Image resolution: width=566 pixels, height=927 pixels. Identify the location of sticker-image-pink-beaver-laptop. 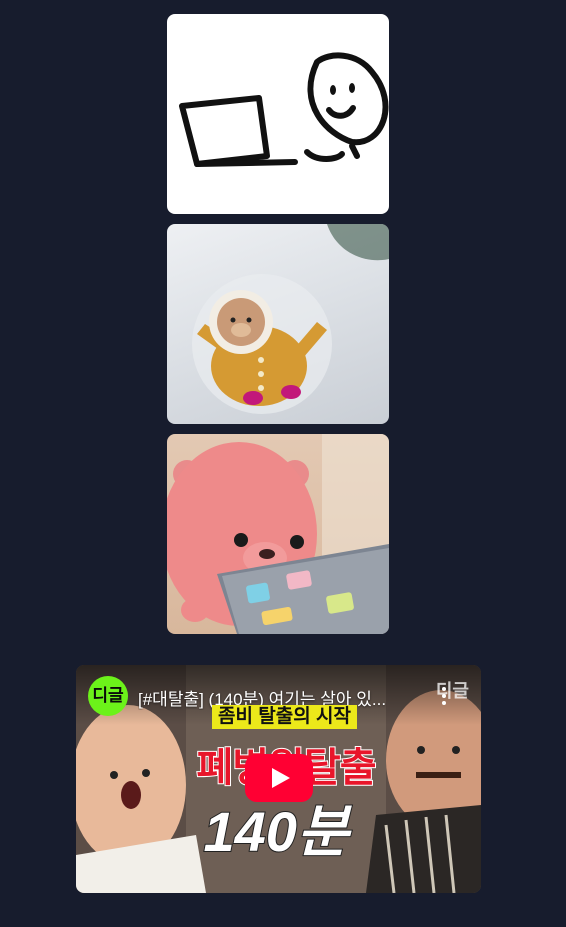
(278, 534).